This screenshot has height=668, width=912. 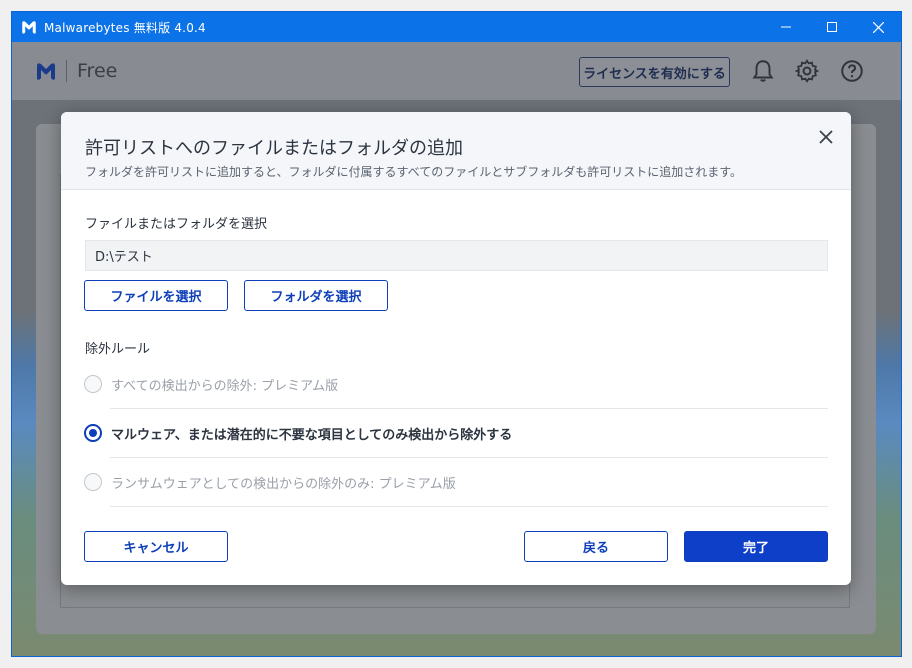 I want to click on bell-icon, so click(x=763, y=71).